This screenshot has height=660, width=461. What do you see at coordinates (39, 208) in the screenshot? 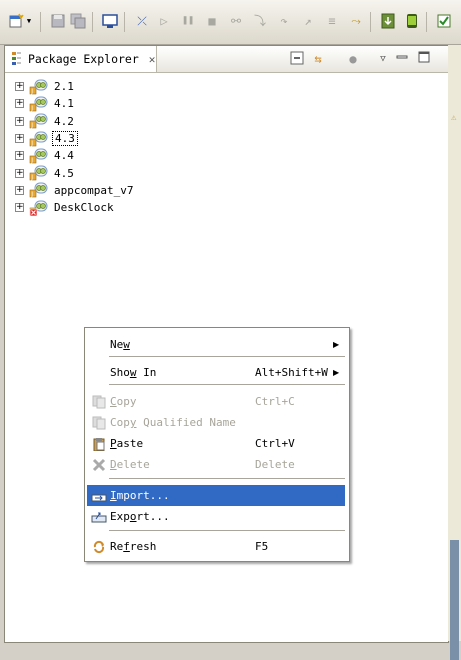
I see `android-project-error-icon: J` at bounding box center [39, 208].